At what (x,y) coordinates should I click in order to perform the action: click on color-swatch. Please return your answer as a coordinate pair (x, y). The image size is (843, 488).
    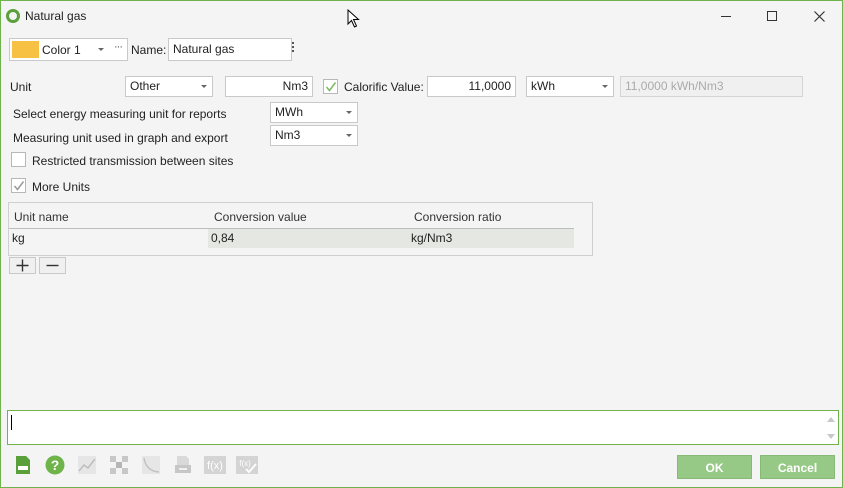
    Looking at the image, I should click on (25, 49).